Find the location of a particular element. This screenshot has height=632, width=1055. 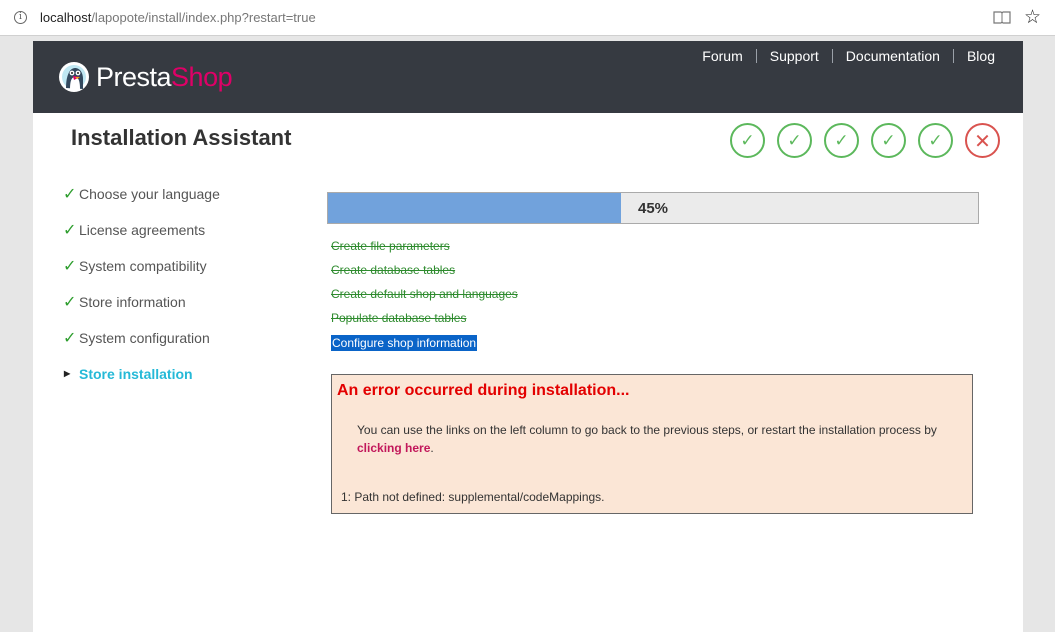

step-status-indicators: ✓ ✓ ✓ ✓ ✓ ✕ is located at coordinates (865, 140).